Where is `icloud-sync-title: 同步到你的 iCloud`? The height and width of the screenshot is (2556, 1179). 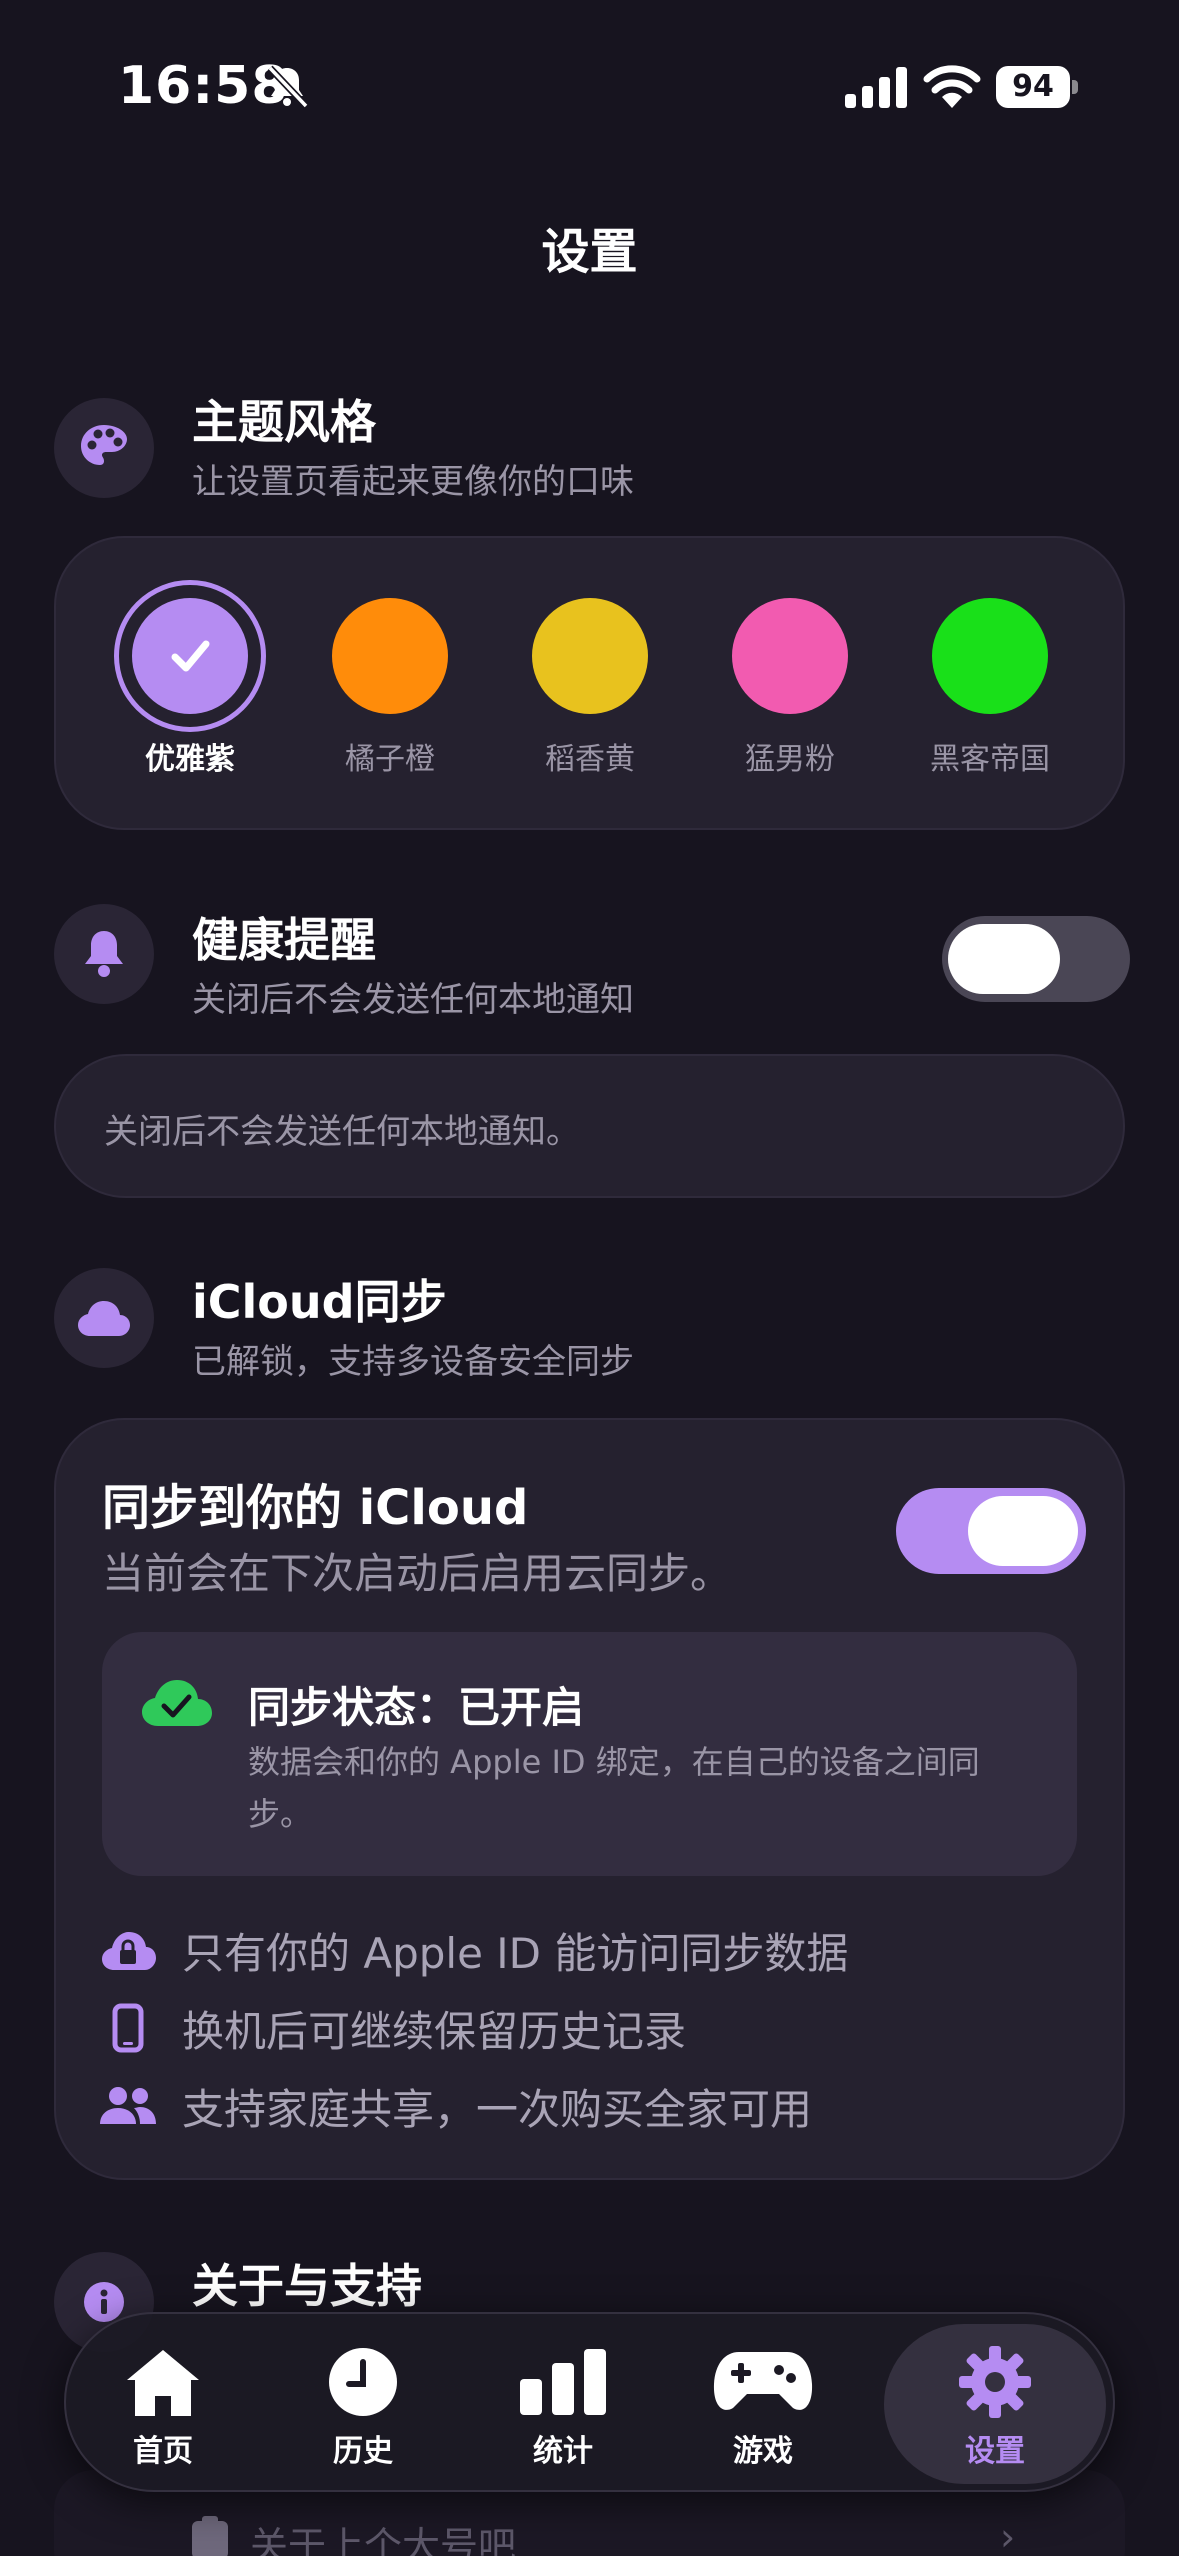
icloud-sync-title: 同步到你的 iCloud is located at coordinates (315, 1508).